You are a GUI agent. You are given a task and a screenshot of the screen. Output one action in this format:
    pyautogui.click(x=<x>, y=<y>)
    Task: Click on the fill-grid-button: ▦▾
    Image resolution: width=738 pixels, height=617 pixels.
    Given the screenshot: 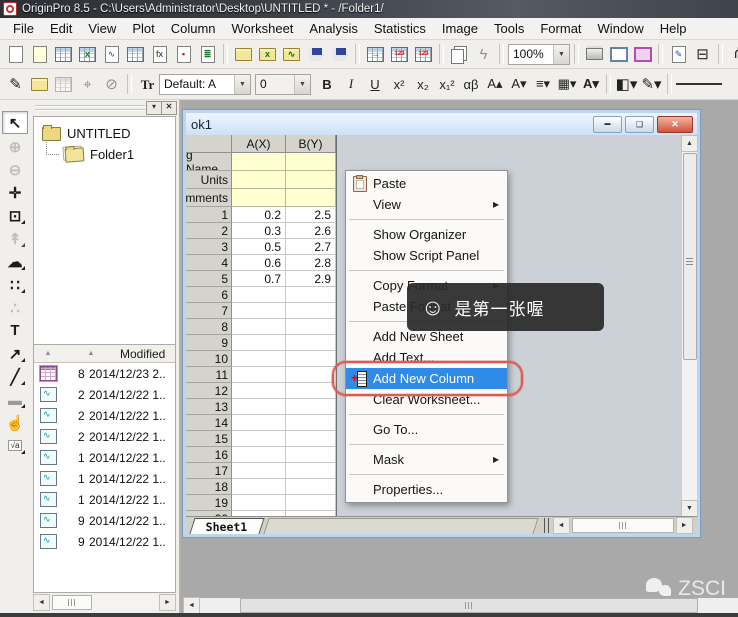 What is the action you would take?
    pyautogui.click(x=567, y=84)
    